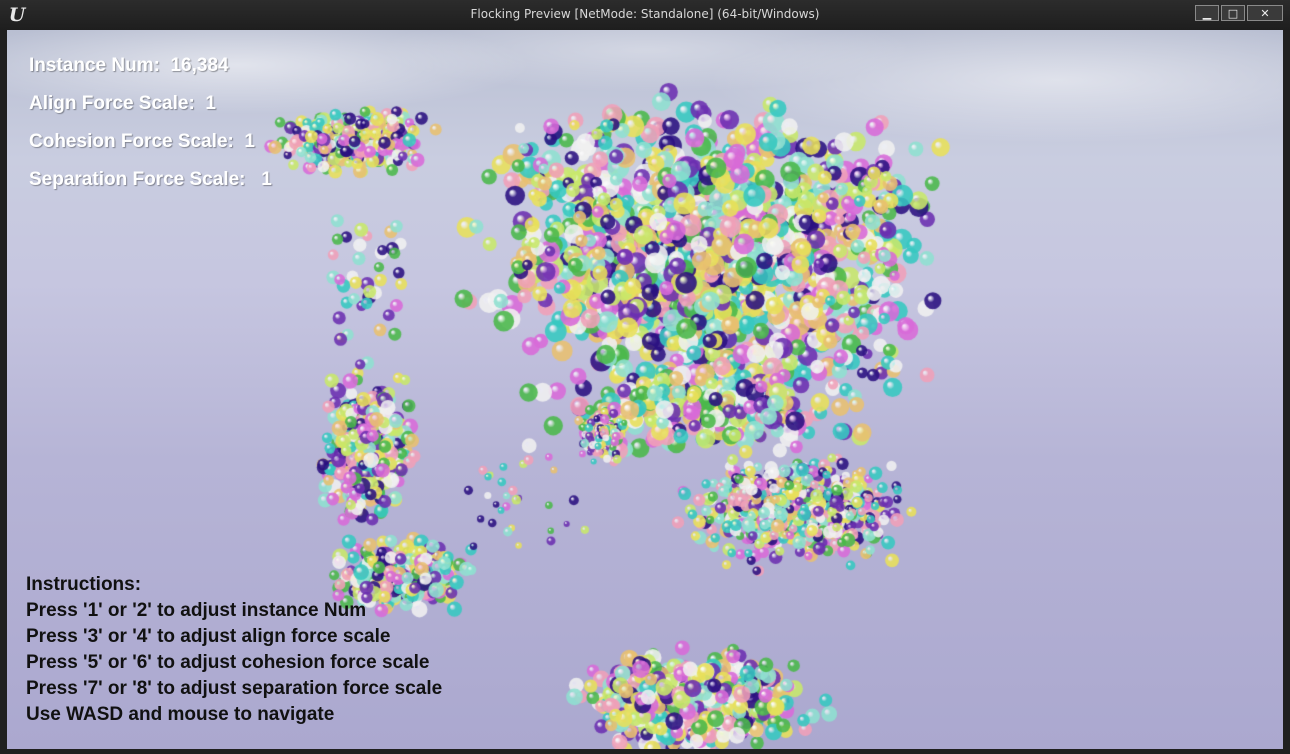 This screenshot has height=754, width=1290. I want to click on minimize-button: ▁, so click(1207, 13).